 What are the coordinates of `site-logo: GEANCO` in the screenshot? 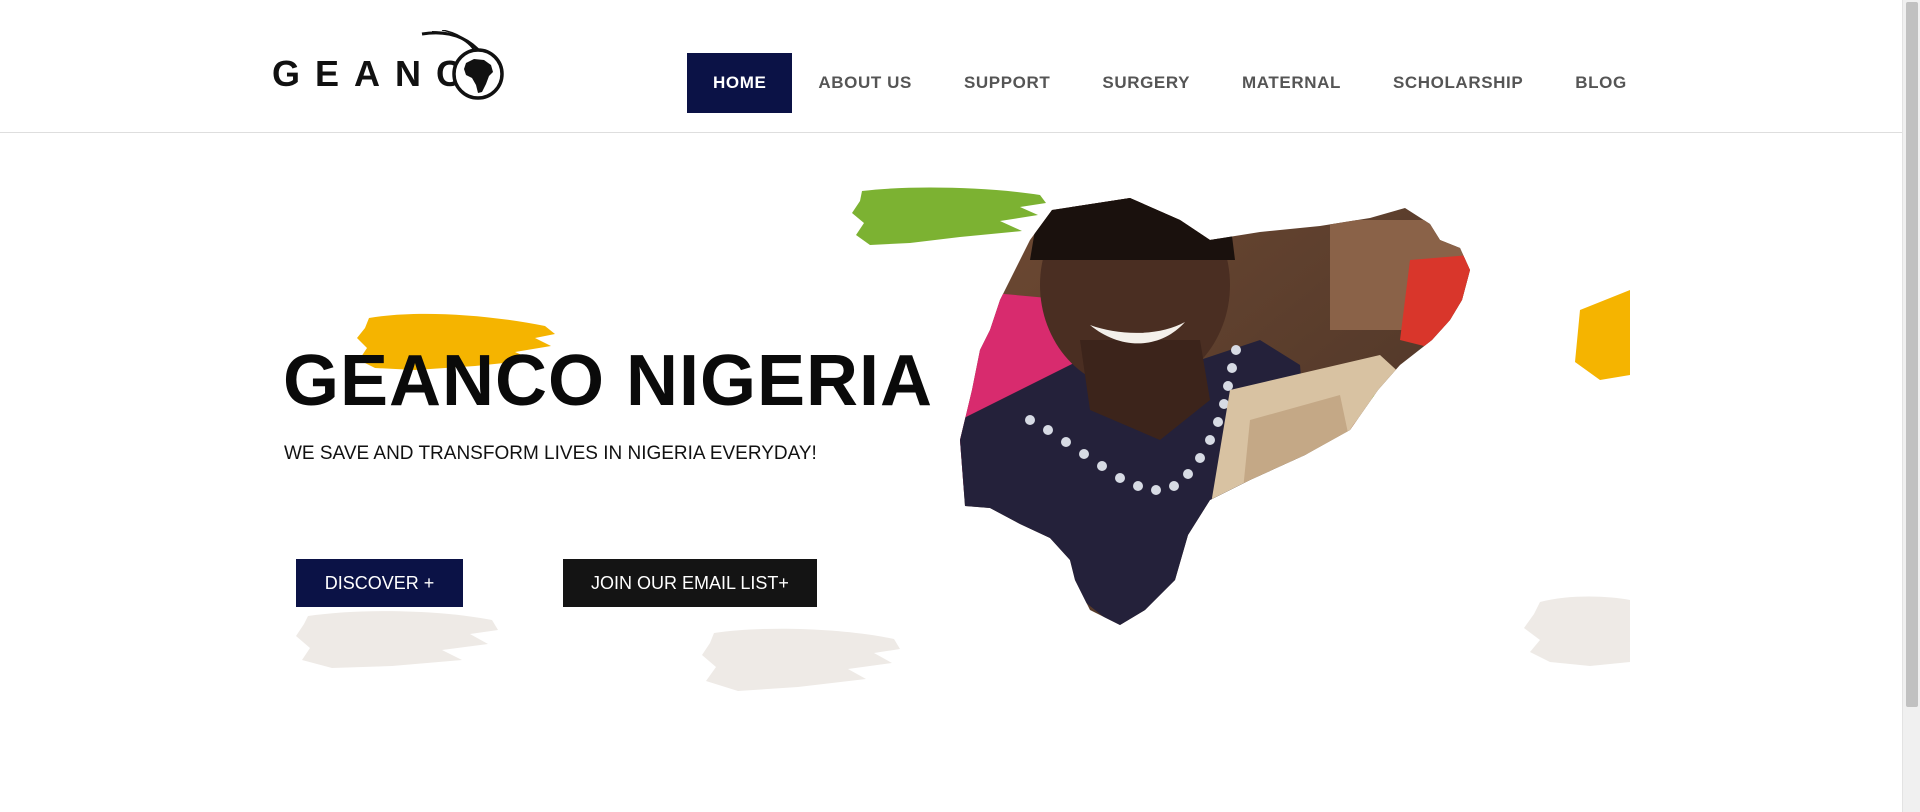 It's located at (394, 67).